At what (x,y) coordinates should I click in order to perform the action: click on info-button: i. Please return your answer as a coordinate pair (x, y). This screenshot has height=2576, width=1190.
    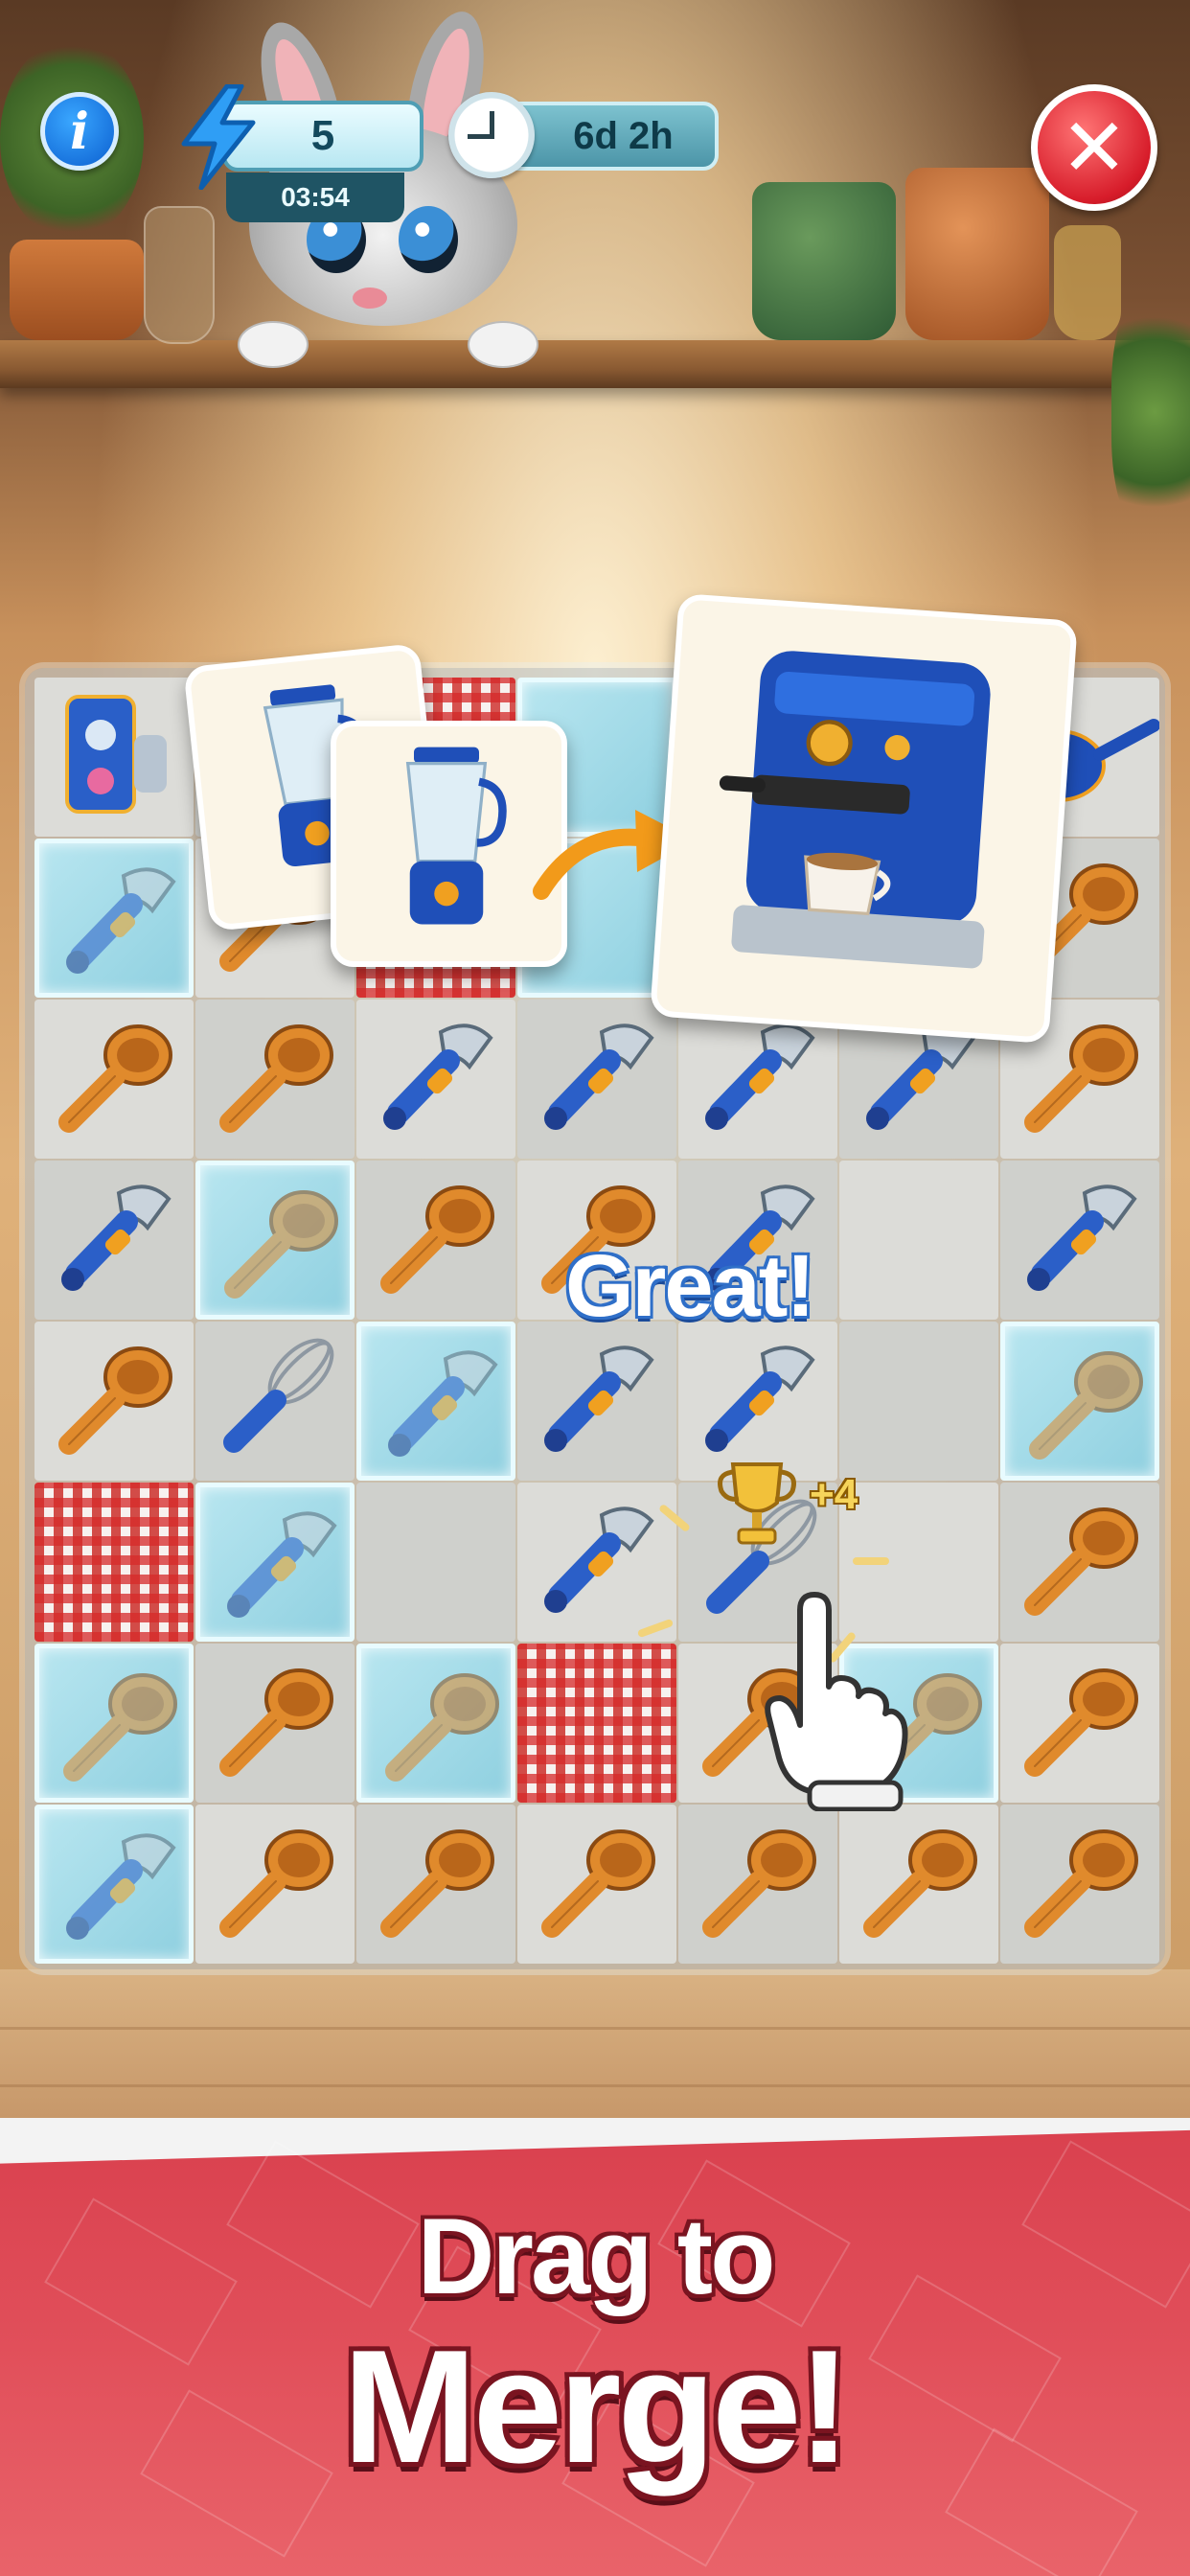
    Looking at the image, I should click on (80, 131).